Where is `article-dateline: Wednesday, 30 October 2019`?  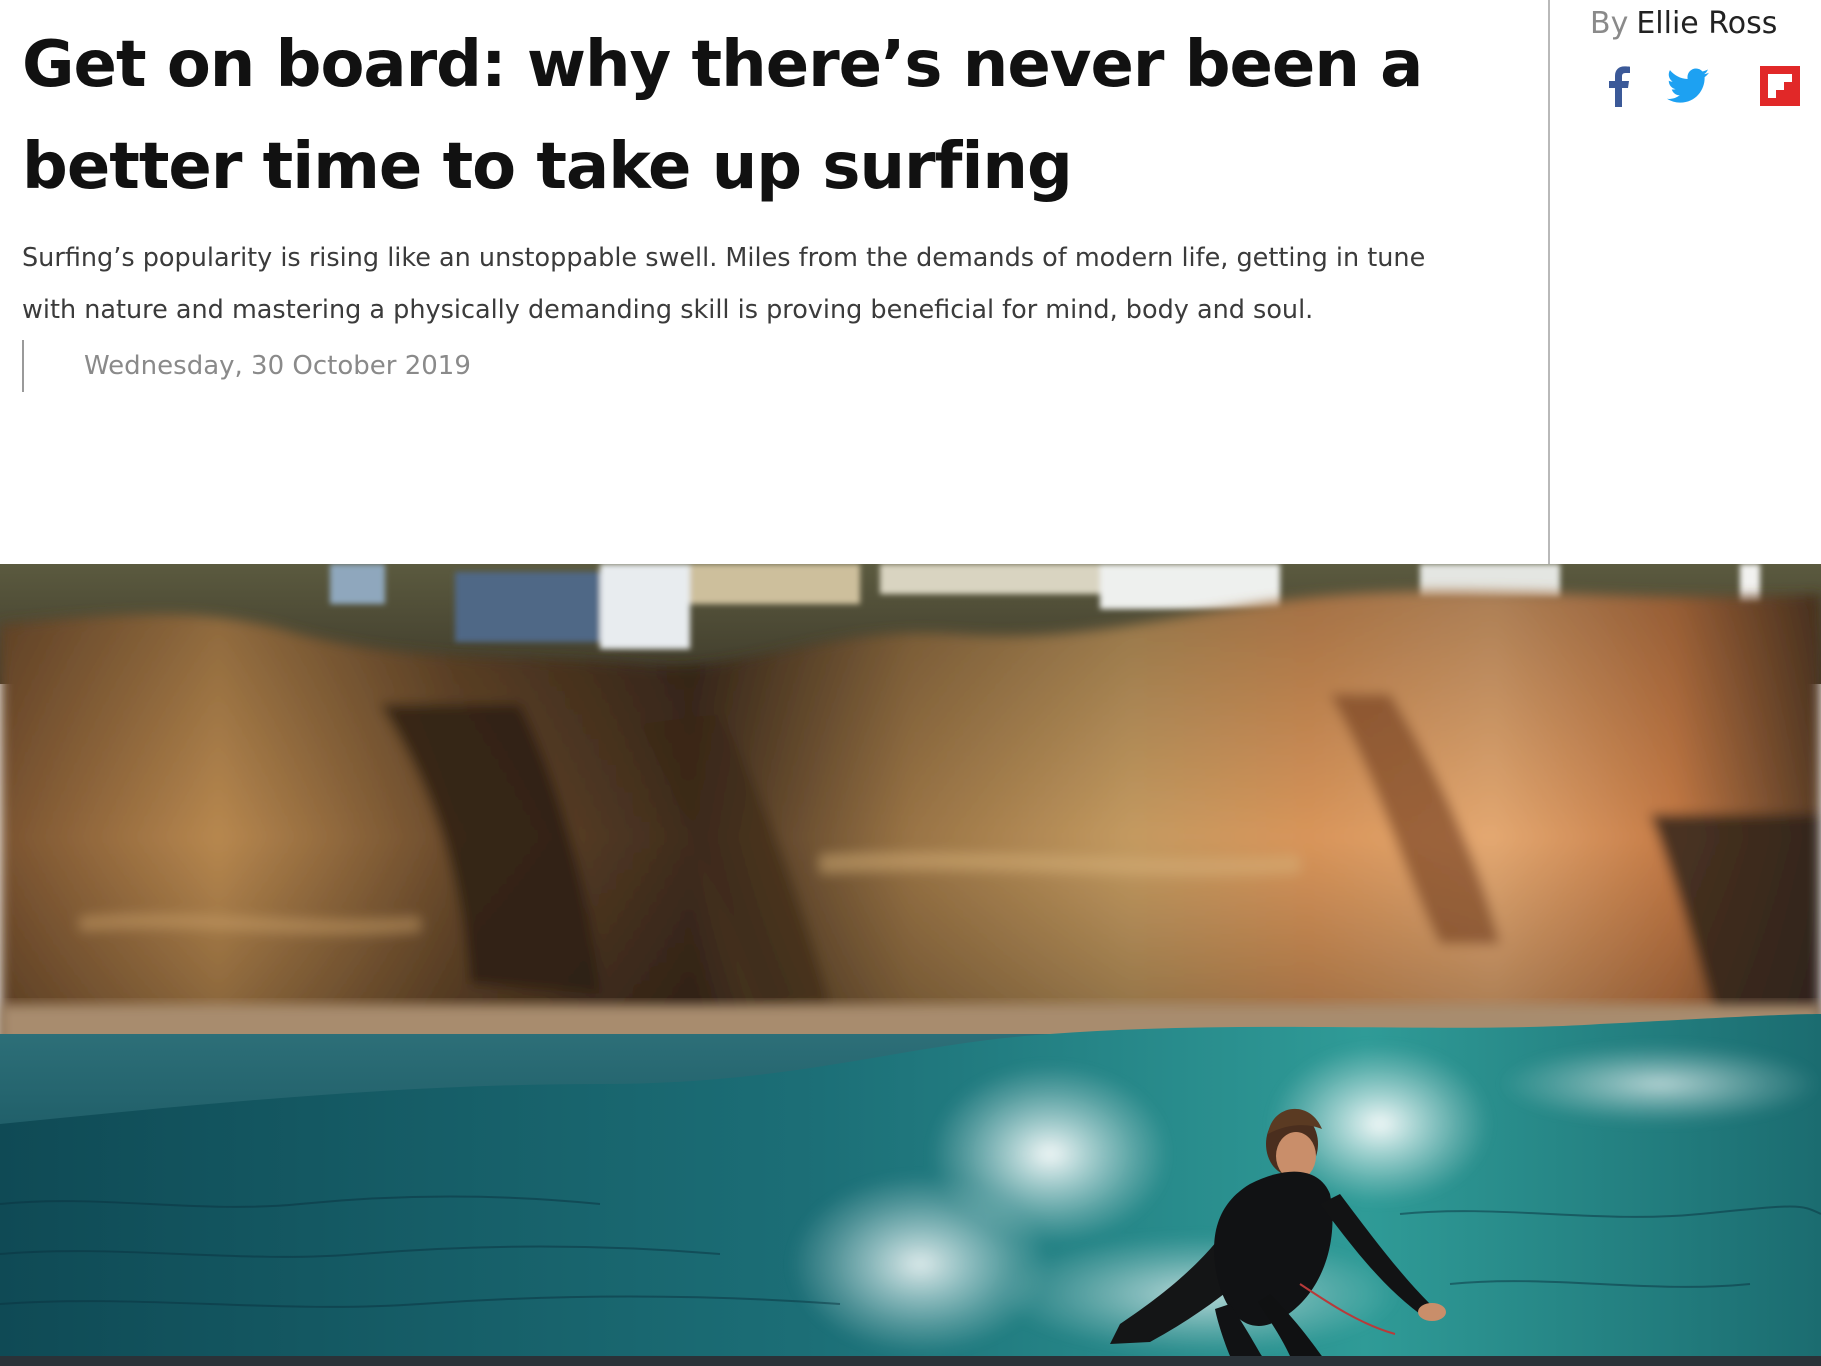 article-dateline: Wednesday, 30 October 2019 is located at coordinates (246, 366).